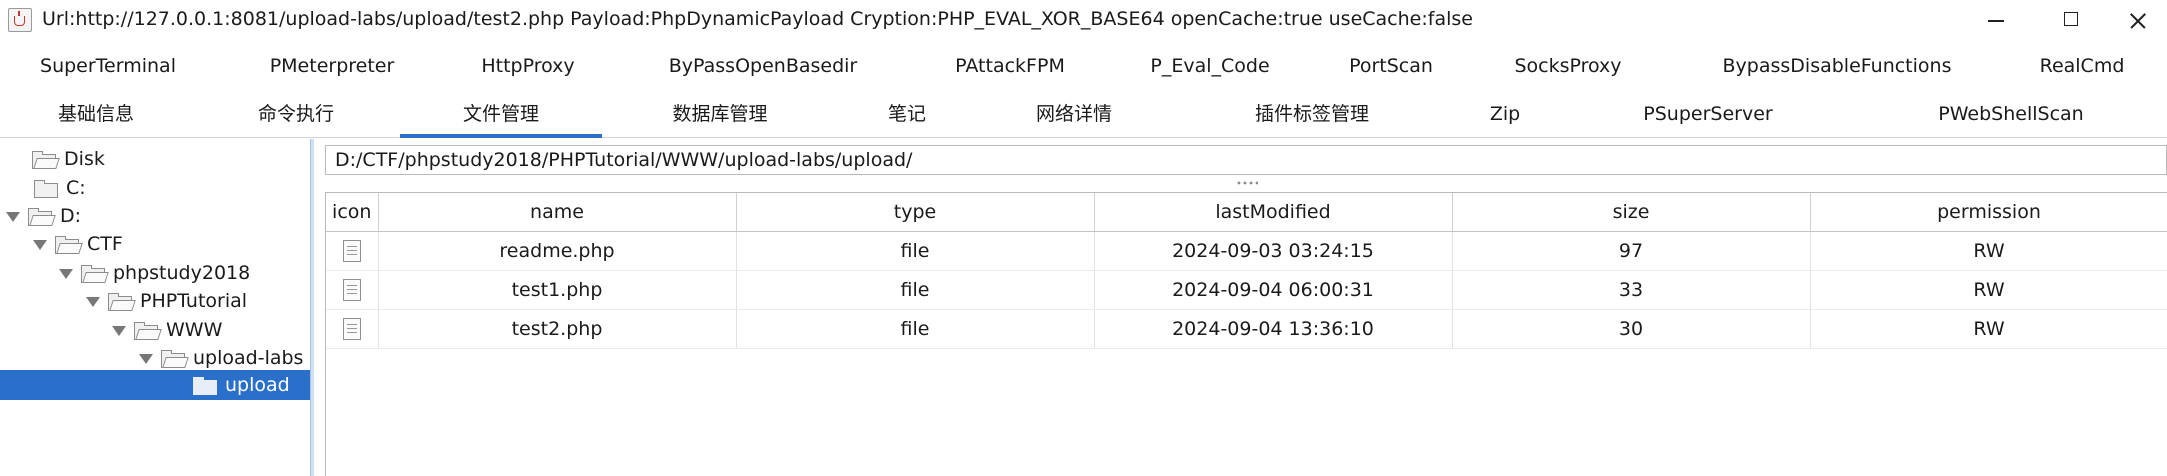 The image size is (2167, 476). I want to click on tab-psuperserver: PSuperServer, so click(1708, 114).